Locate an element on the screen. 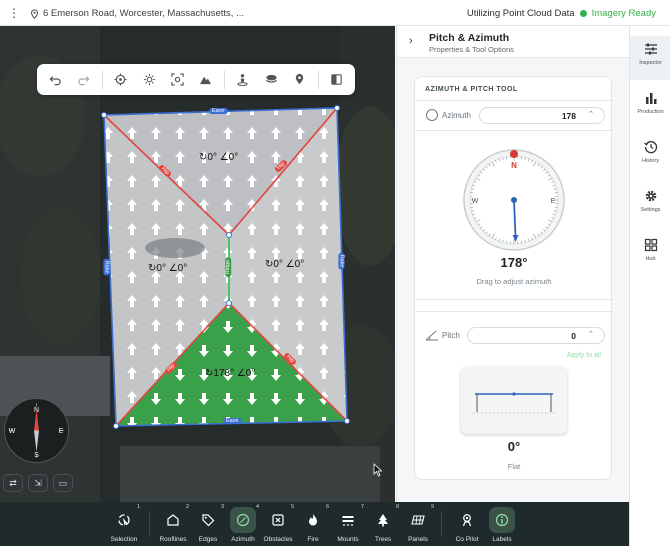 The height and width of the screenshot is (546, 670). recenter-button is located at coordinates (121, 79).